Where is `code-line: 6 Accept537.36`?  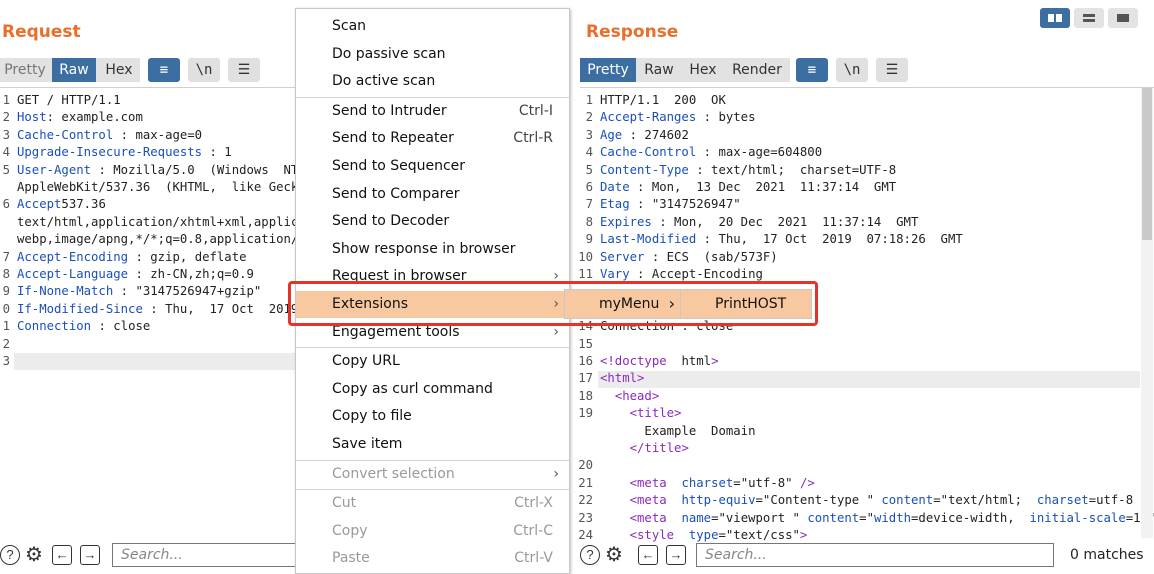
code-line: 6 Accept537.36 is located at coordinates (148, 204).